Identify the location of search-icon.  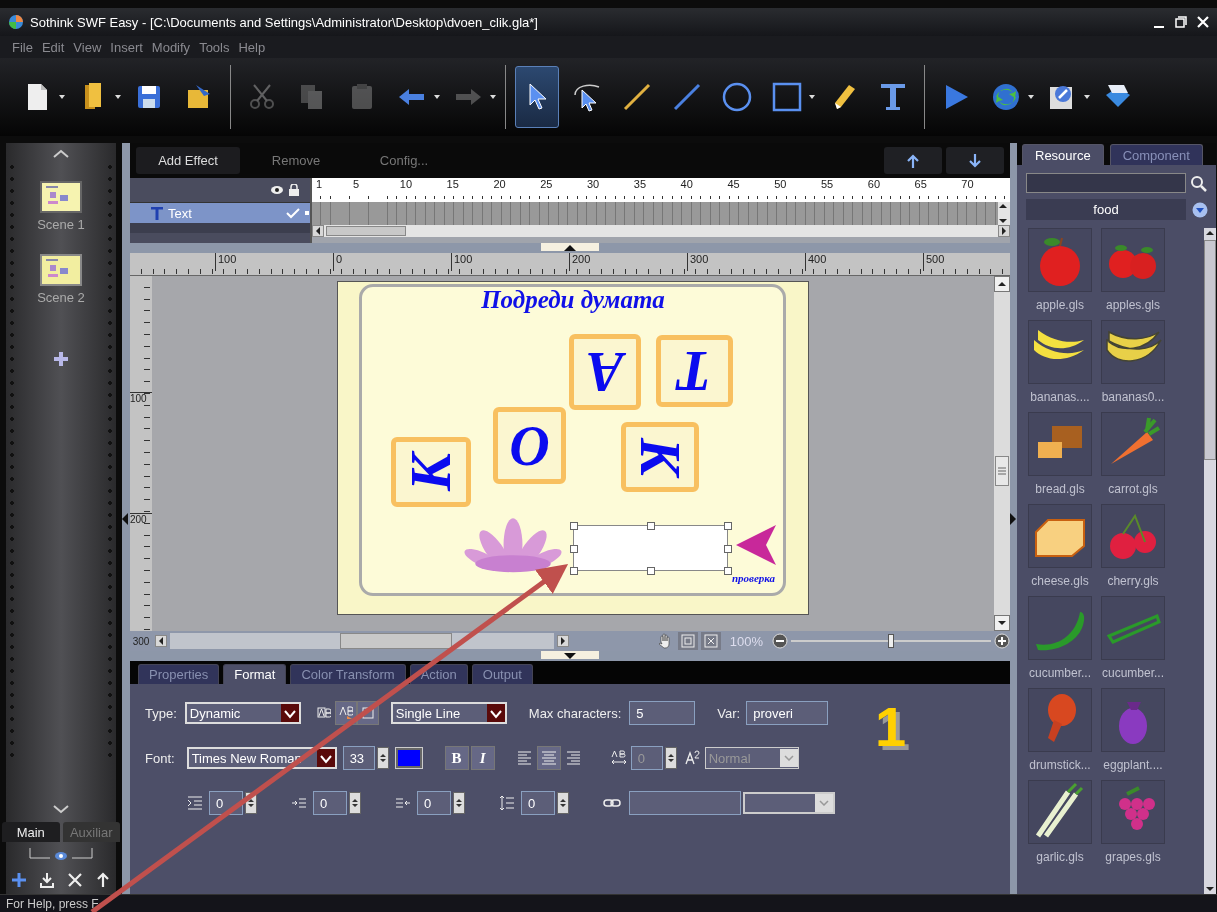
(1198, 183).